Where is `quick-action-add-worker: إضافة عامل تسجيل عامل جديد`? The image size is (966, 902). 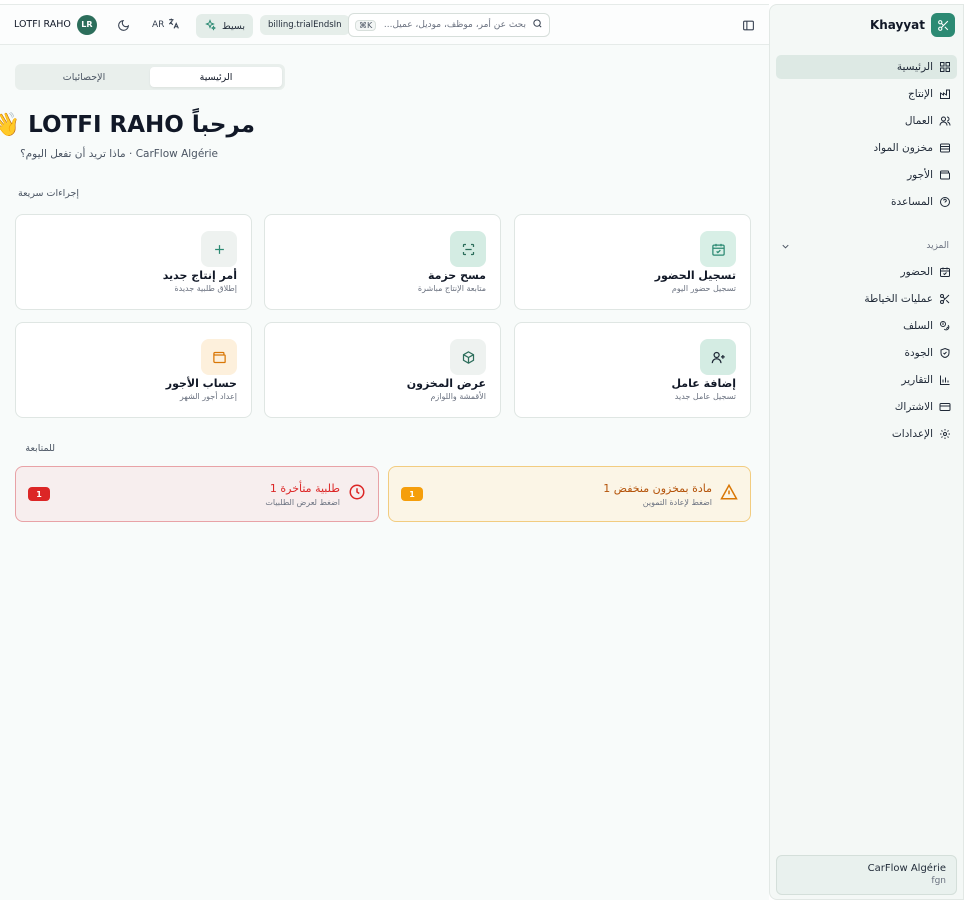
quick-action-add-worker: إضافة عامل تسجيل عامل جديد is located at coordinates (632, 370).